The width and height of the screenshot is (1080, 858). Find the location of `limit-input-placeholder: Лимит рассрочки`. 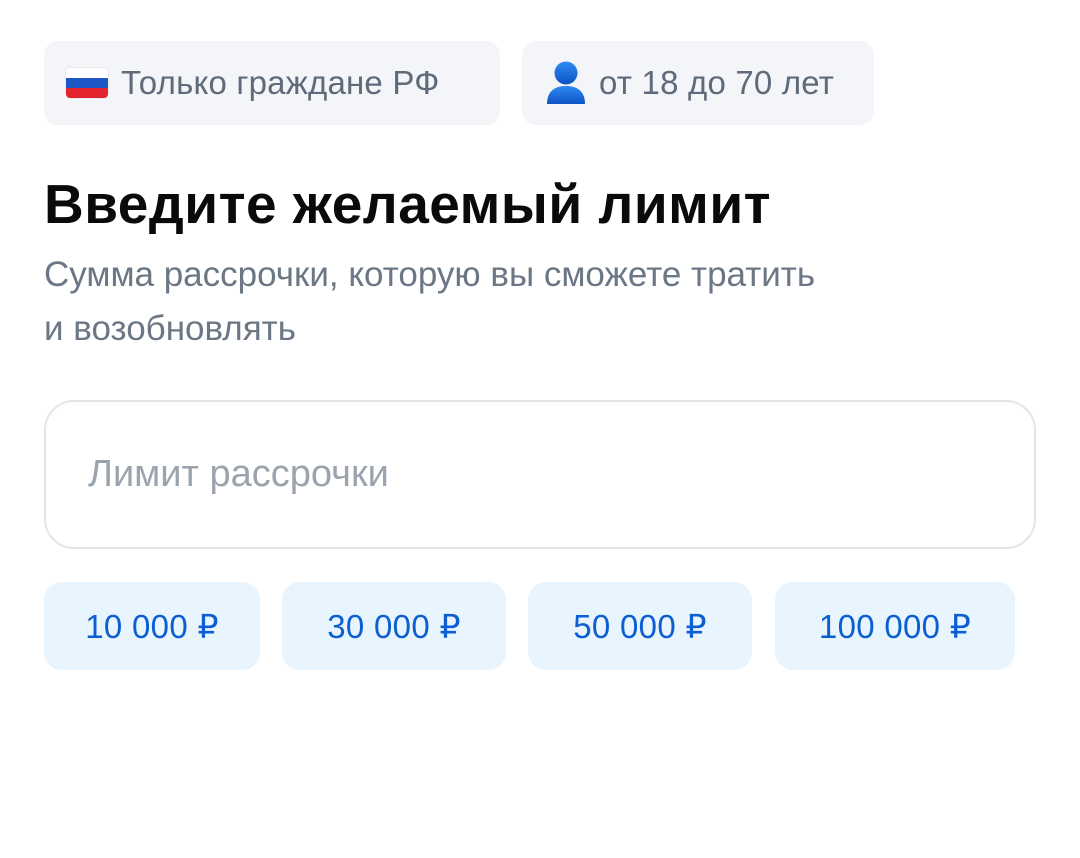

limit-input-placeholder: Лимит рассрочки is located at coordinates (238, 474).